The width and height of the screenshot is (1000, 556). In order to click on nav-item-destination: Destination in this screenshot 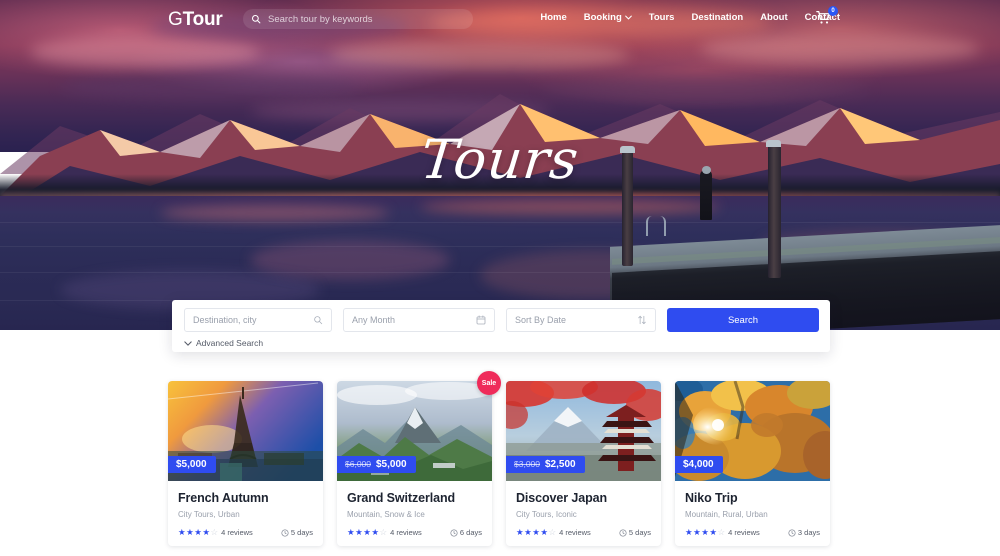, I will do `click(717, 17)`.